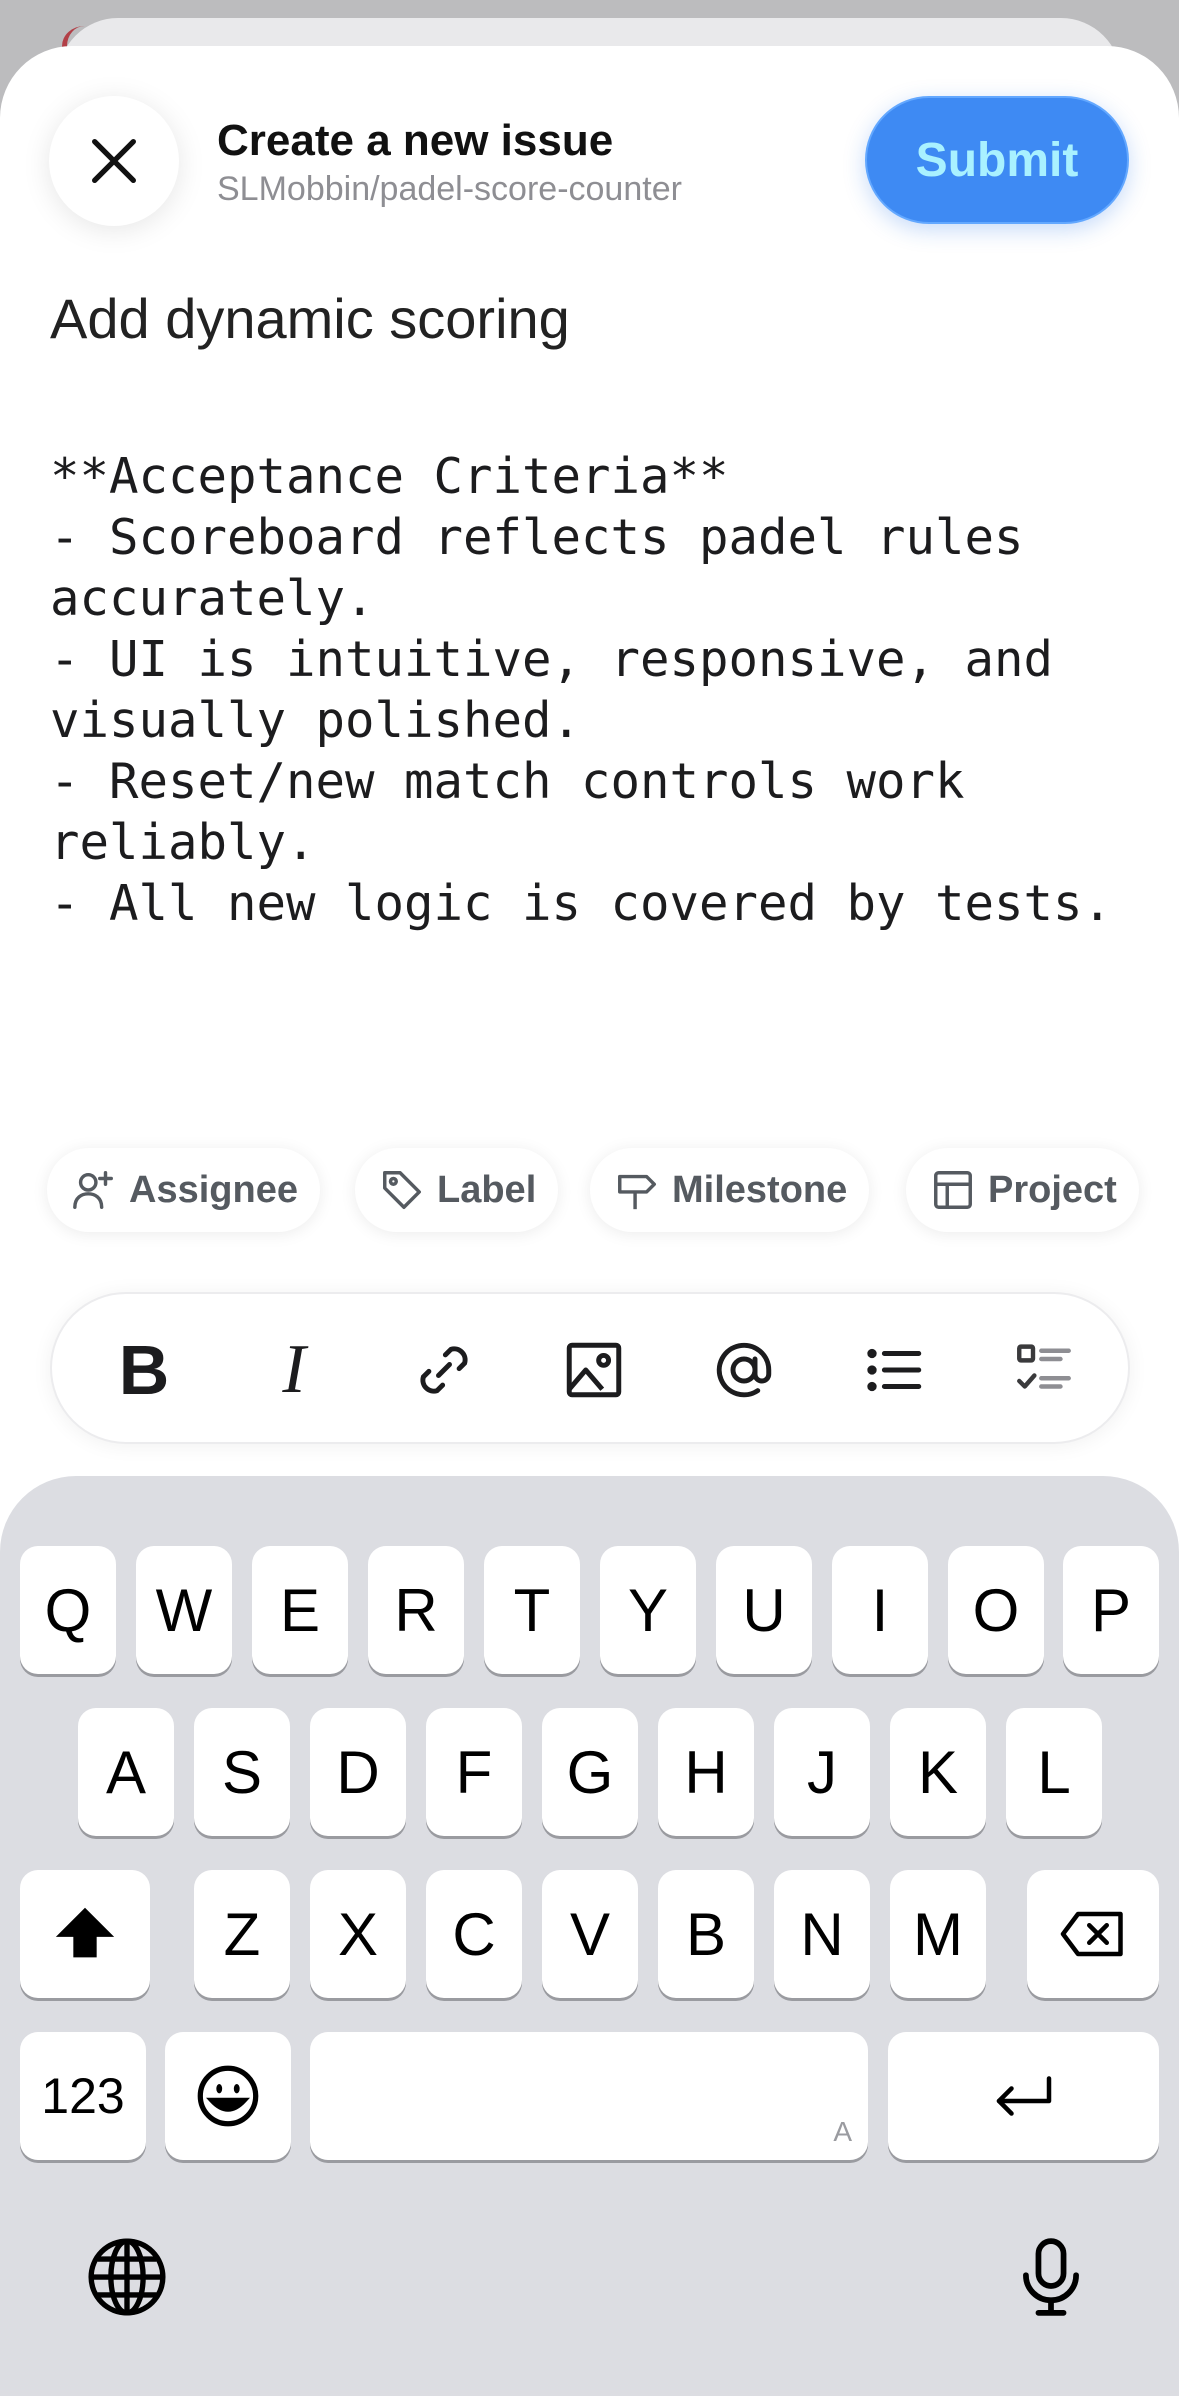 The image size is (1179, 2396). Describe the element at coordinates (764, 1610) in the screenshot. I see `key-u: U` at that location.